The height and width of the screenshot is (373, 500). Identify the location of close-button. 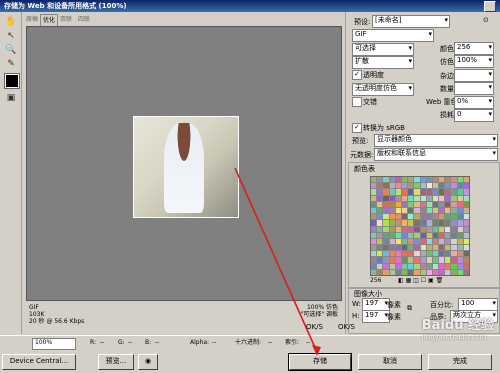
(490, 6).